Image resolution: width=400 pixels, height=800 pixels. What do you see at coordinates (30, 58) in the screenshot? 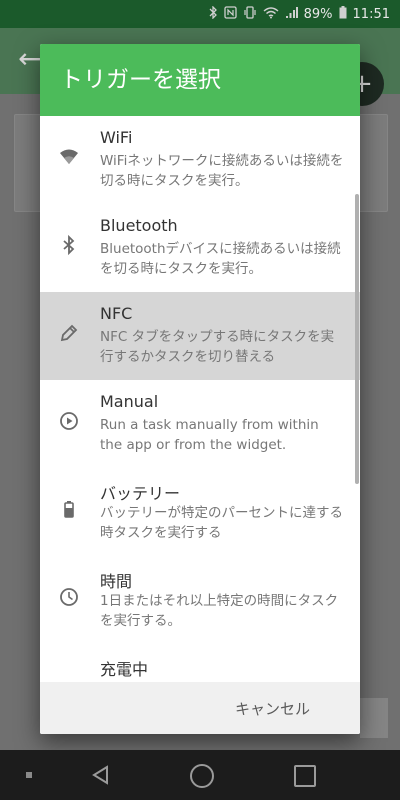
I see `back-arrow-icon: ←` at bounding box center [30, 58].